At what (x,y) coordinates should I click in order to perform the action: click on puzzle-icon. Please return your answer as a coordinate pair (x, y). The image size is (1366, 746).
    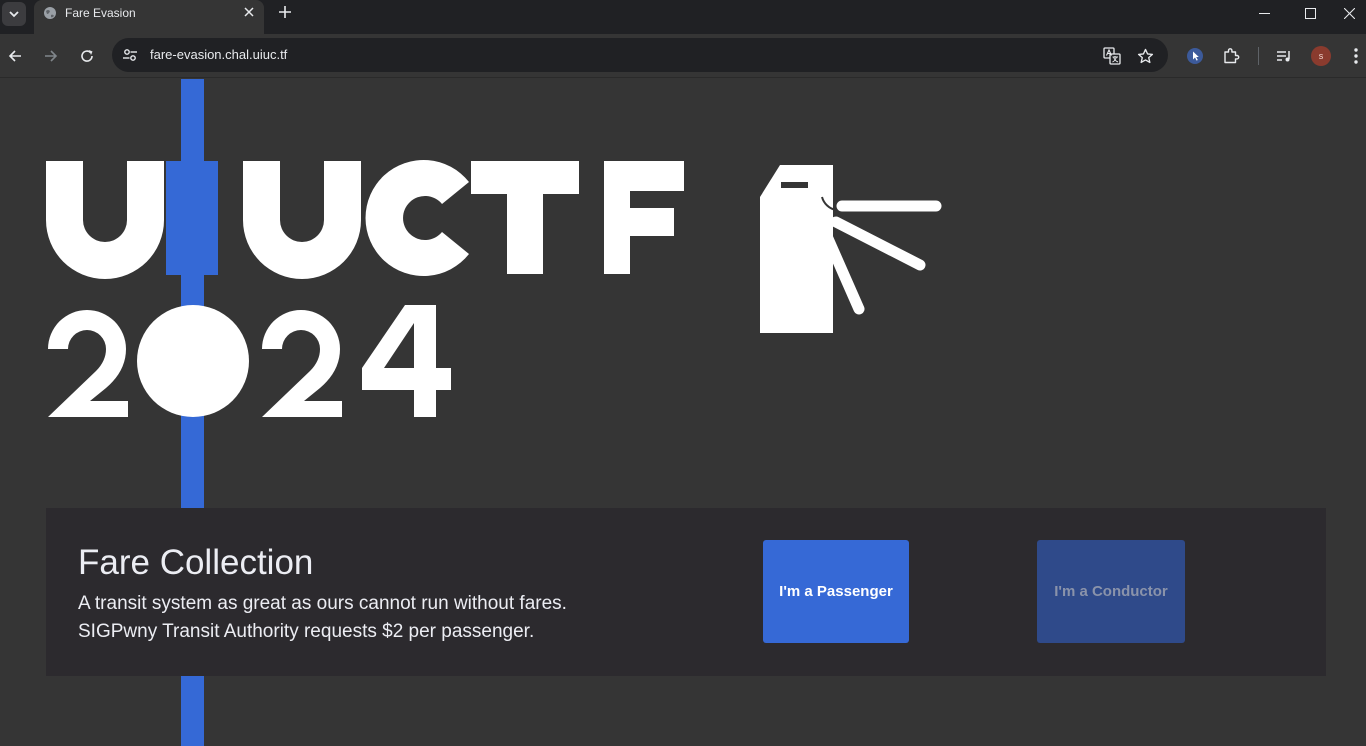
    Looking at the image, I should click on (1232, 56).